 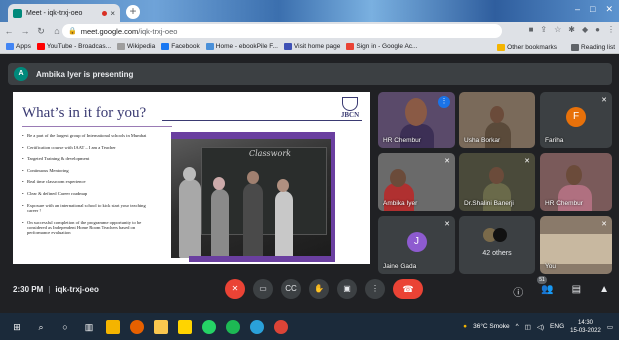 I want to click on home-page-icon, so click(x=287, y=46).